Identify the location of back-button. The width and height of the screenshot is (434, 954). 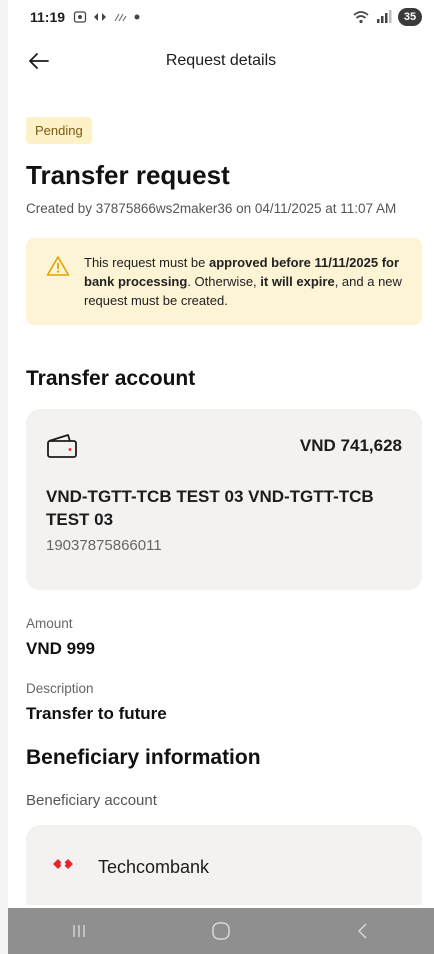
(39, 61).